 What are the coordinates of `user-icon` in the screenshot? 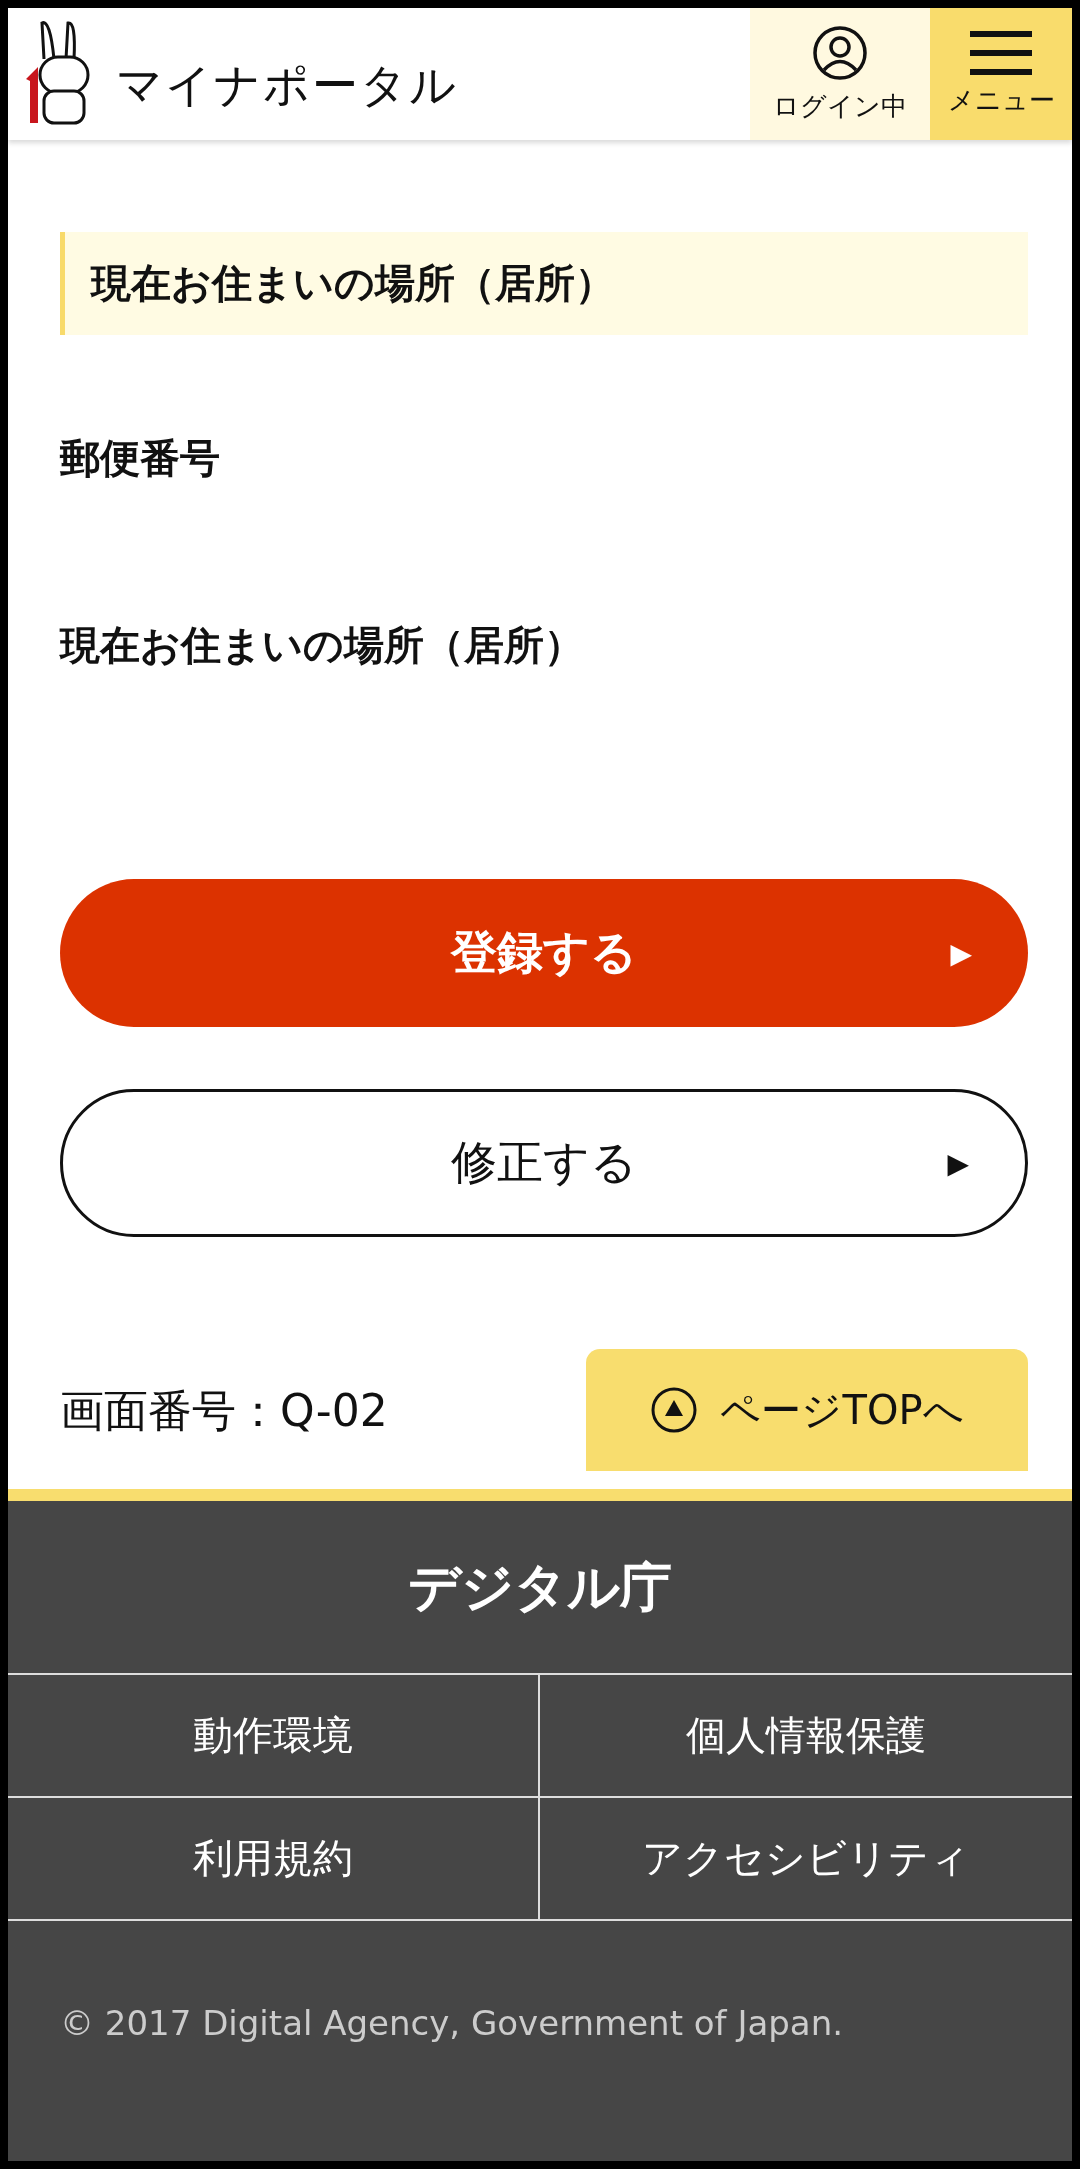 It's located at (840, 52).